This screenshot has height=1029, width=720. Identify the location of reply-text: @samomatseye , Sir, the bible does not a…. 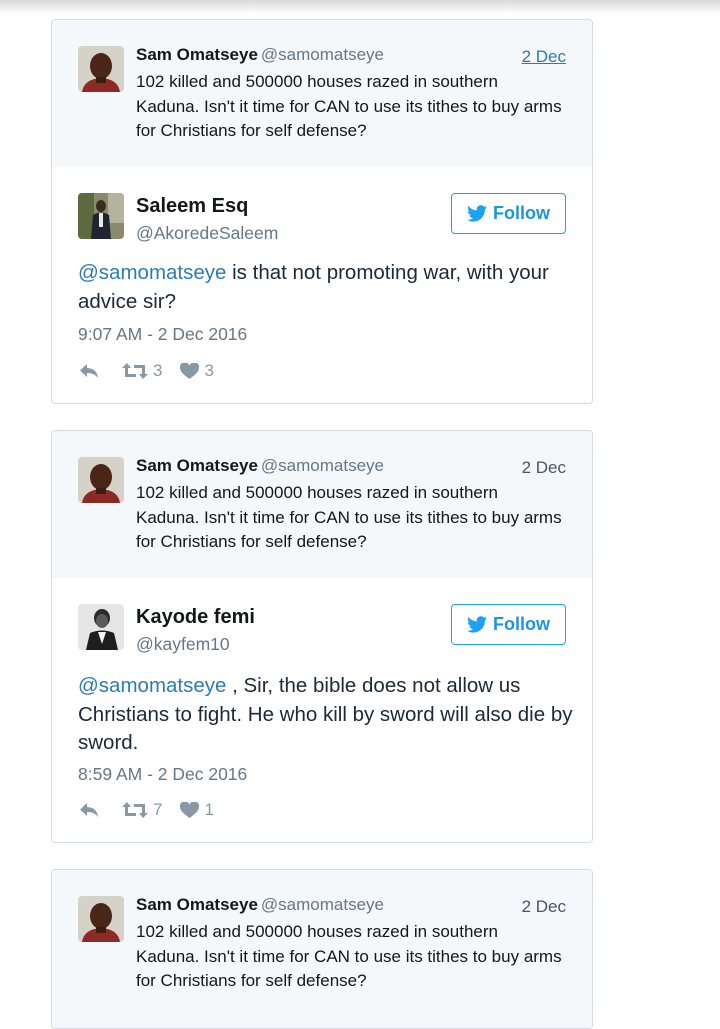
(328, 715).